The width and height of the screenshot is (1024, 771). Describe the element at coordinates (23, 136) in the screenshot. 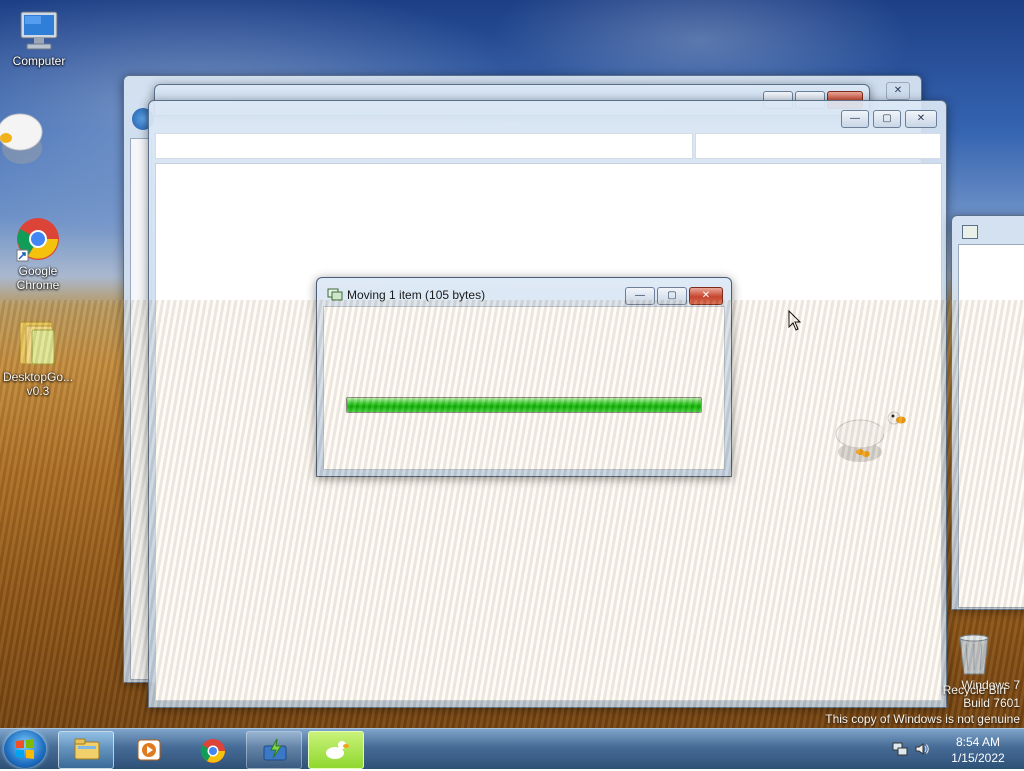

I see `goose-mud-icon` at that location.